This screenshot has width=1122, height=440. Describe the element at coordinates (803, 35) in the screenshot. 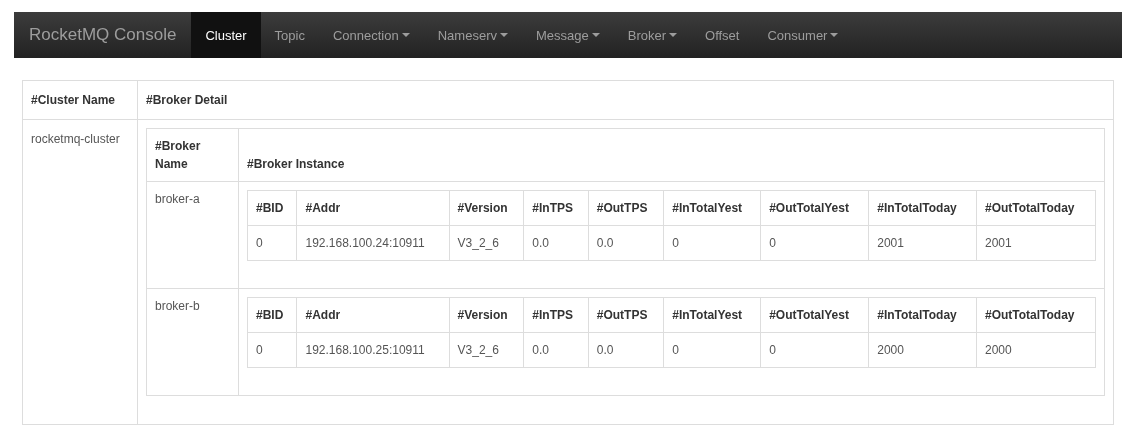

I see `nav-tab: Consumer` at that location.